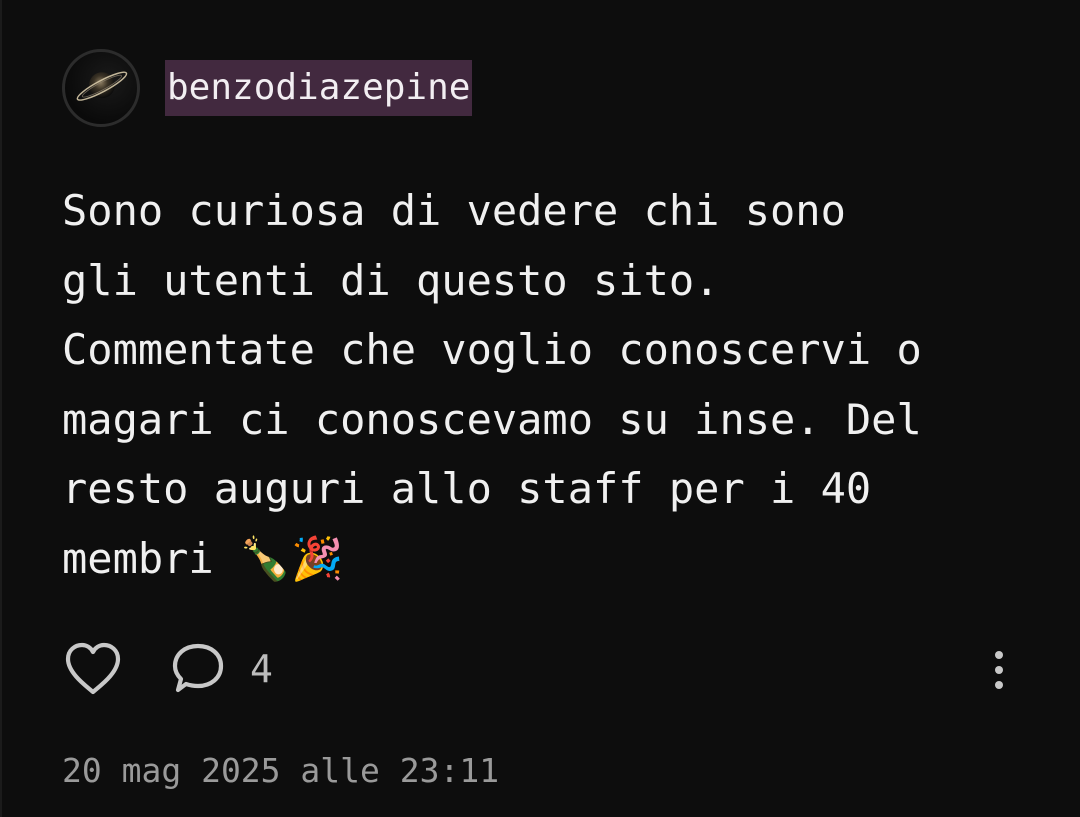  I want to click on heart-outline-icon, so click(93, 668).